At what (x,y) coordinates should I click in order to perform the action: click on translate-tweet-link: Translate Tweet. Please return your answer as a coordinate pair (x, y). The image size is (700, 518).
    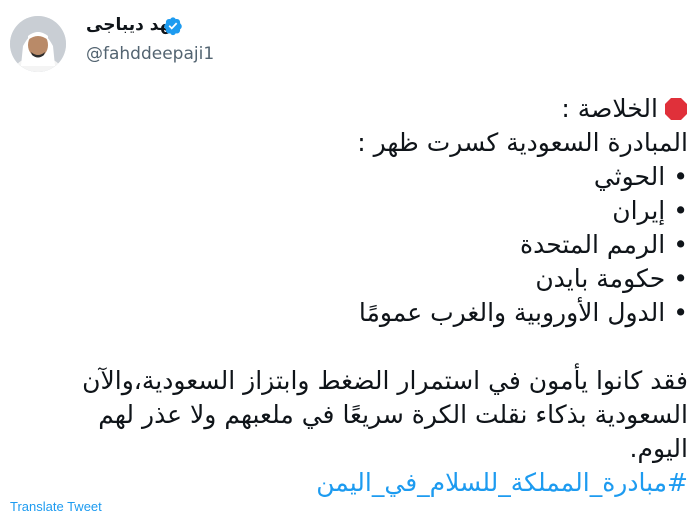
    Looking at the image, I should click on (56, 506).